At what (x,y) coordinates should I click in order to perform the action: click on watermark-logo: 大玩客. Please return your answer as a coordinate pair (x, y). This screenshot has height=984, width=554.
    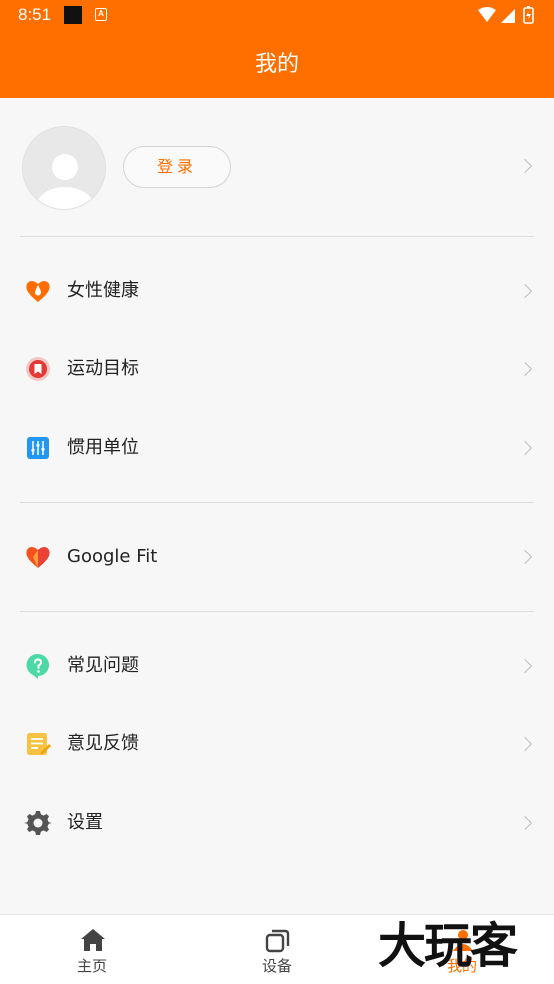
    Looking at the image, I should click on (448, 946).